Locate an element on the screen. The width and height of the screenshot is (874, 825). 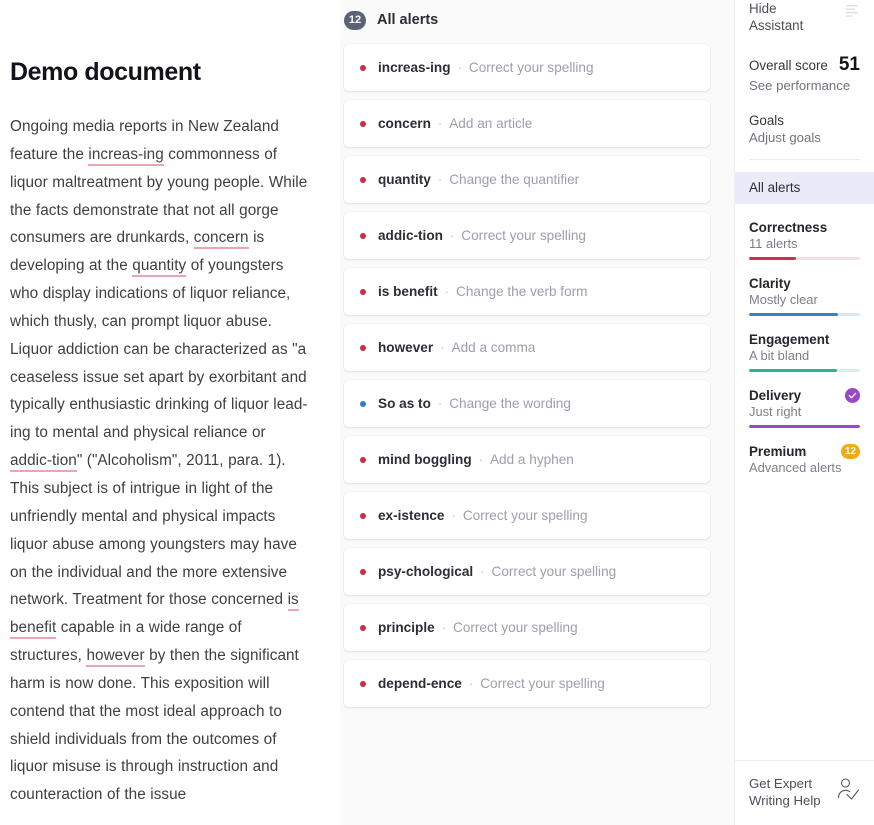
alert-card: quantity · Change the quantifier is located at coordinates (527, 179).